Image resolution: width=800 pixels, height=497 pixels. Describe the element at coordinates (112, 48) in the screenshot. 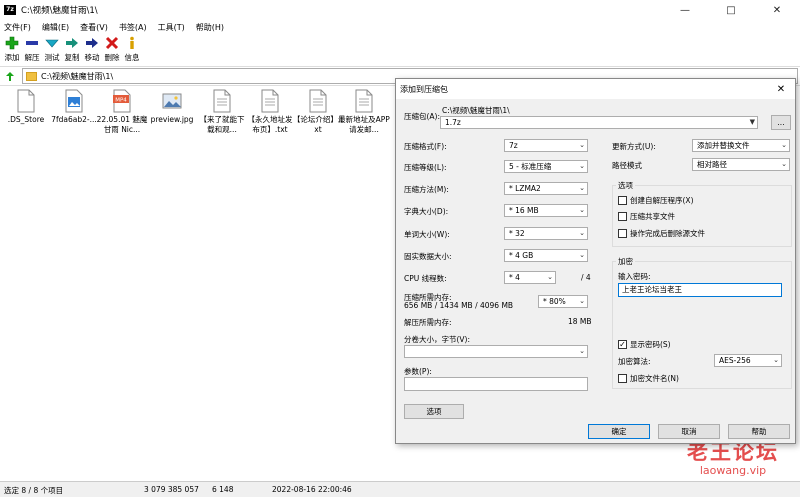

I see `delete-button: 删除` at that location.